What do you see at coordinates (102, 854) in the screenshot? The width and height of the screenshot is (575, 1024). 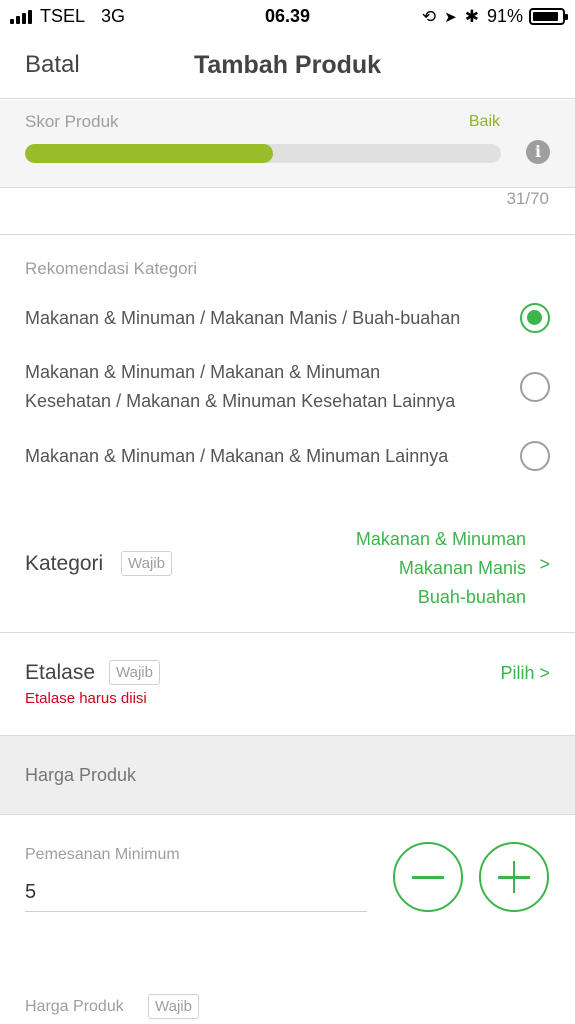 I see `minimum-order-label: Pemesanan Minimum` at bounding box center [102, 854].